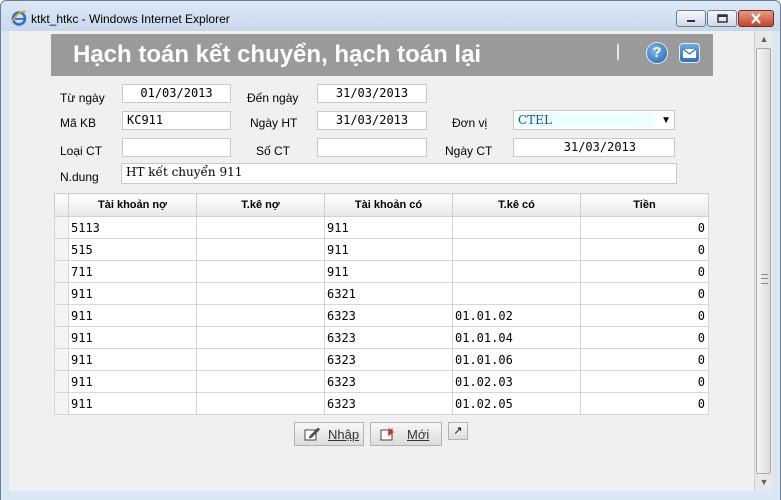 The width and height of the screenshot is (781, 500). What do you see at coordinates (390, 16) in the screenshot?
I see `title-bar: ktkt_htkc - Windows Internet Explorer` at bounding box center [390, 16].